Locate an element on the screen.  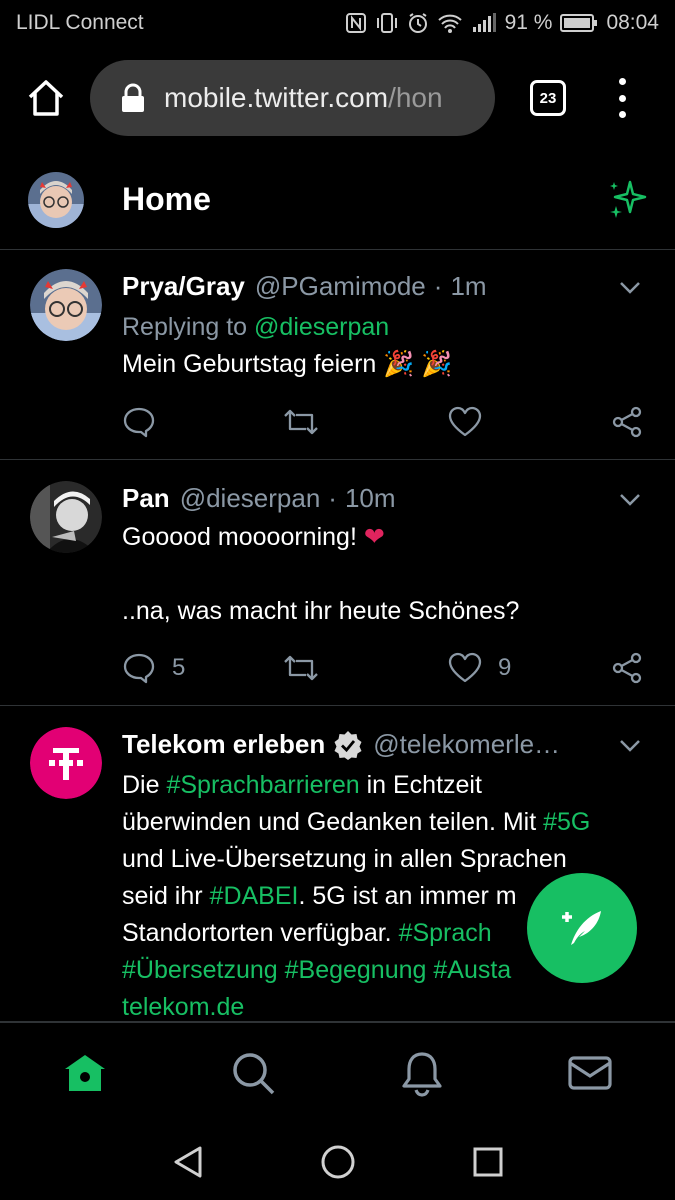
hashtag-link: #DABEI is located at coordinates (254, 896).